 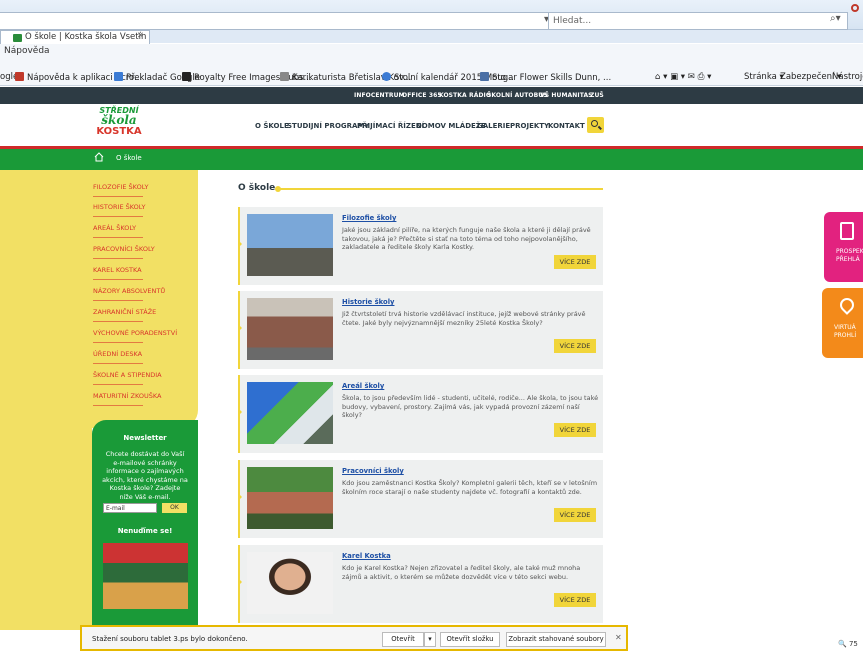 I want to click on open-dropdown-icon: ▾, so click(x=430, y=639).